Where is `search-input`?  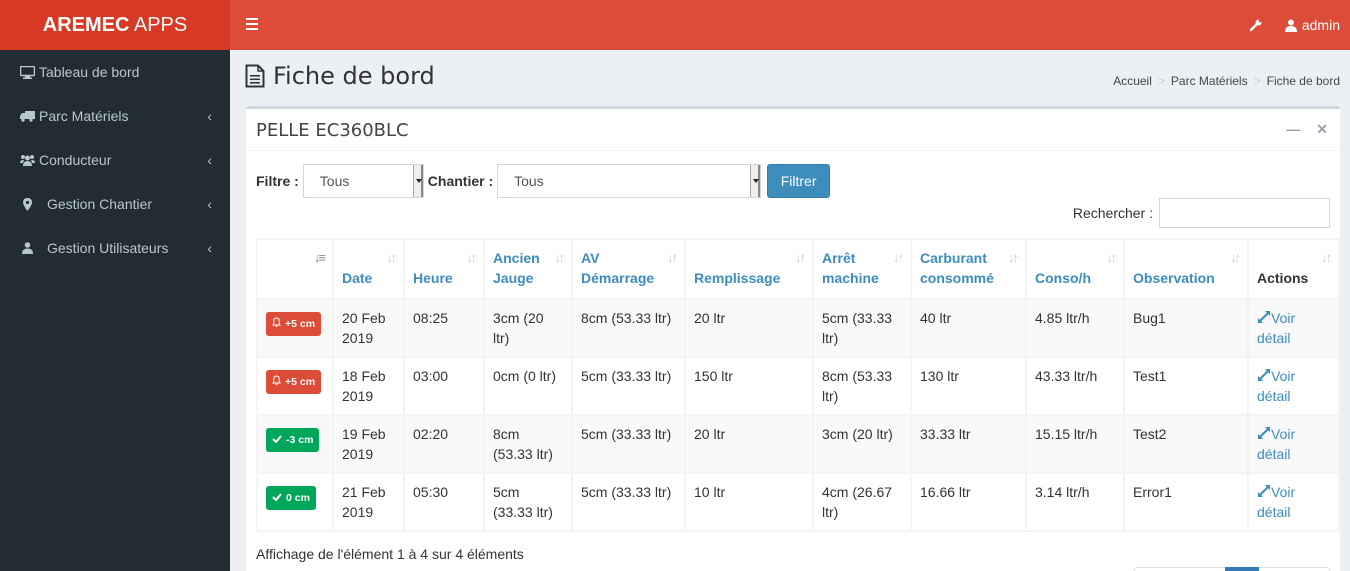 search-input is located at coordinates (1244, 213).